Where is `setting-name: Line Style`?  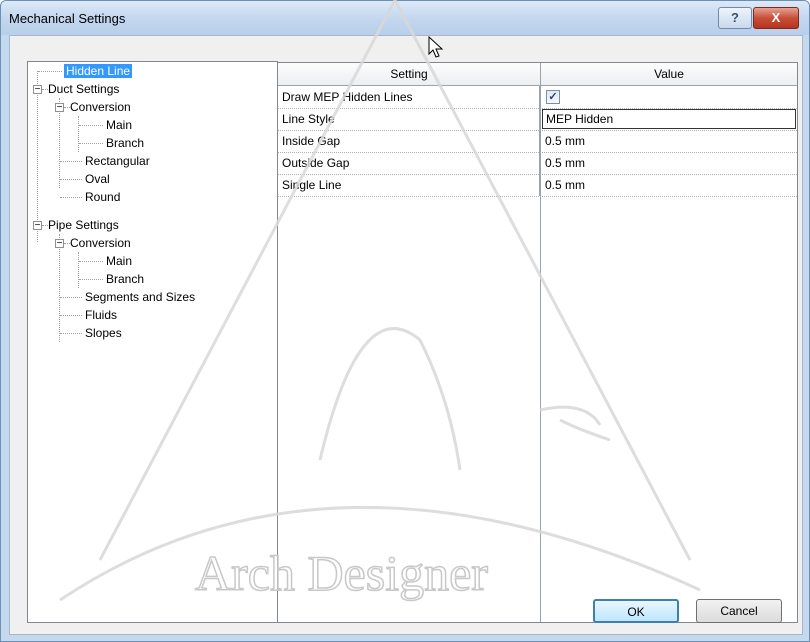 setting-name: Line Style is located at coordinates (409, 119).